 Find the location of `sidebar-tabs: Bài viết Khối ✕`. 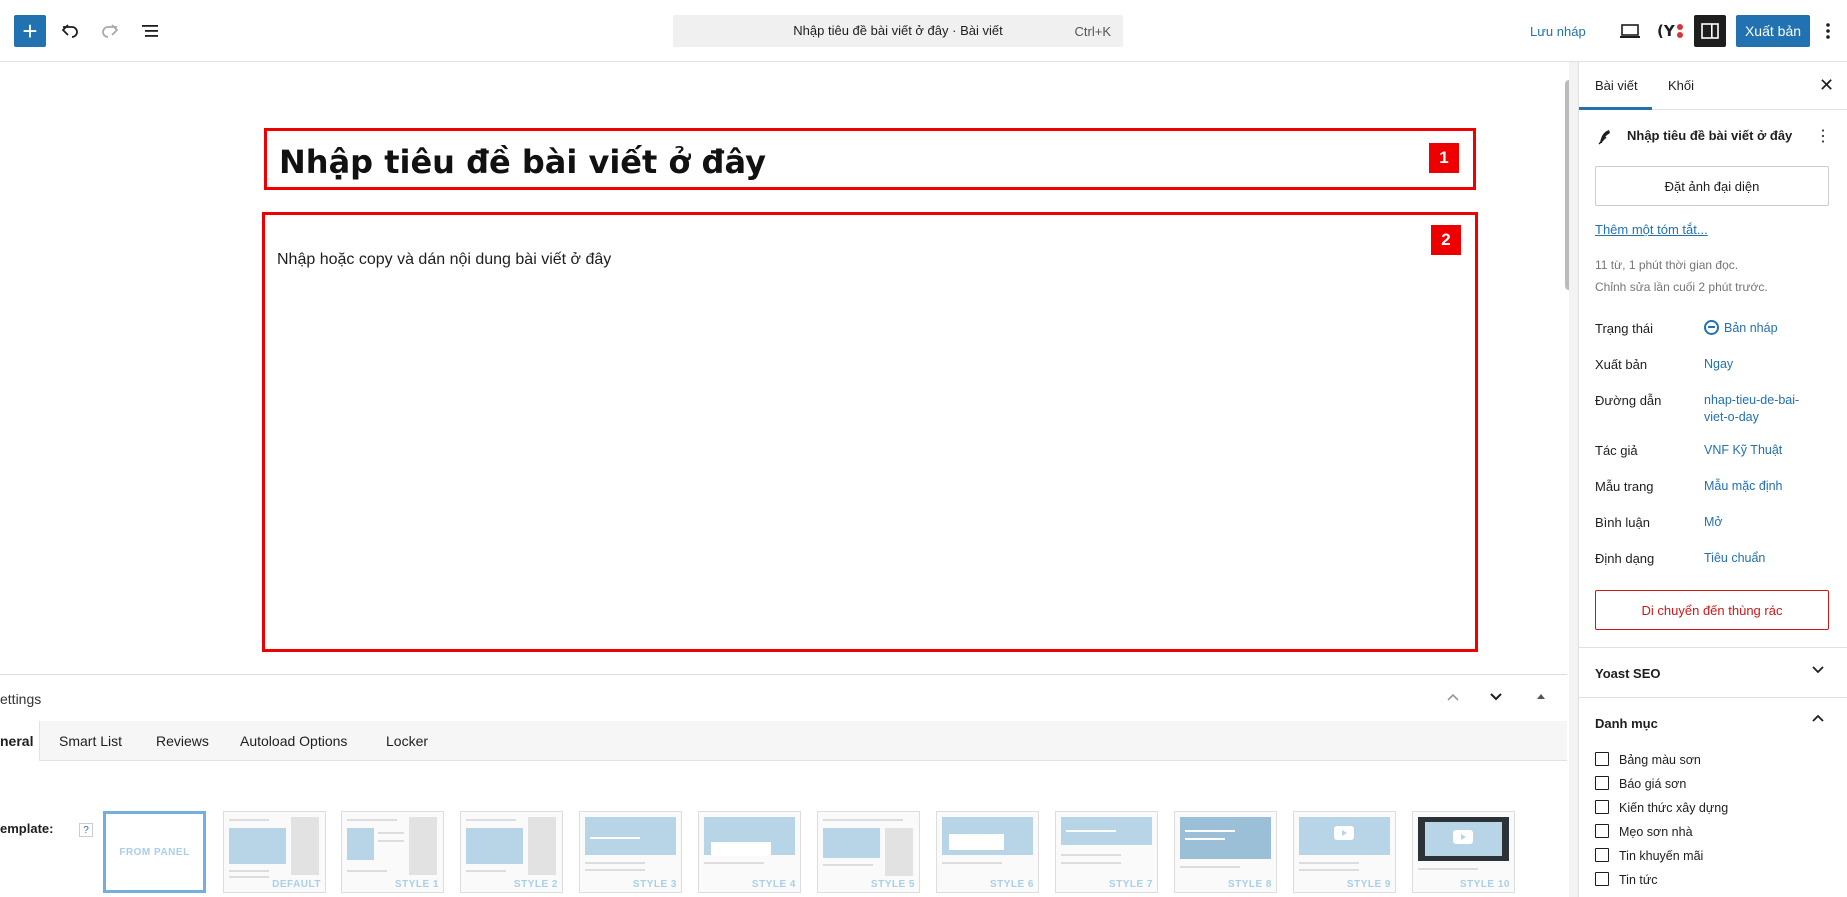

sidebar-tabs: Bài viết Khối ✕ is located at coordinates (1713, 86).